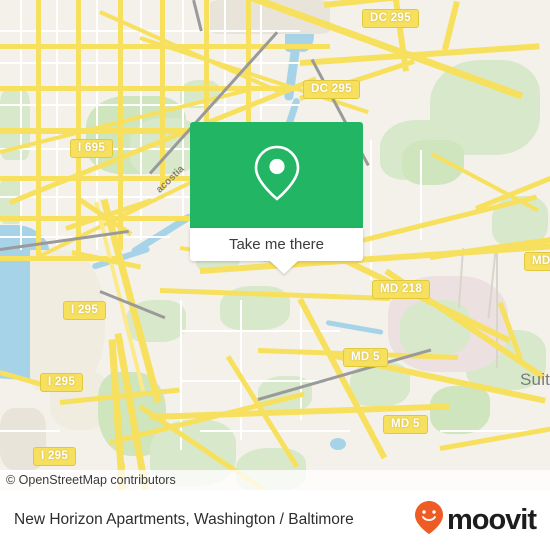  Describe the element at coordinates (390, 18) in the screenshot. I see `road-shield-dc295-north: DC 295` at that location.